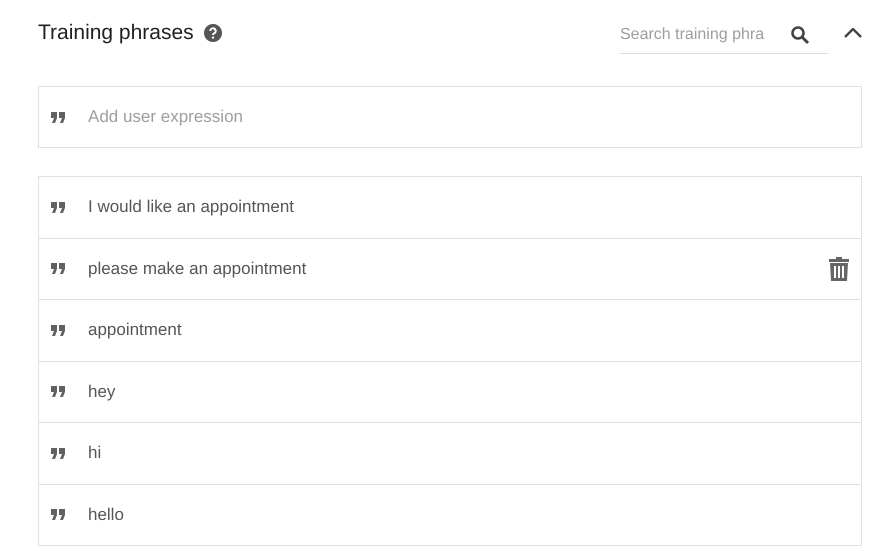  I want to click on chevron-up-icon, so click(853, 33).